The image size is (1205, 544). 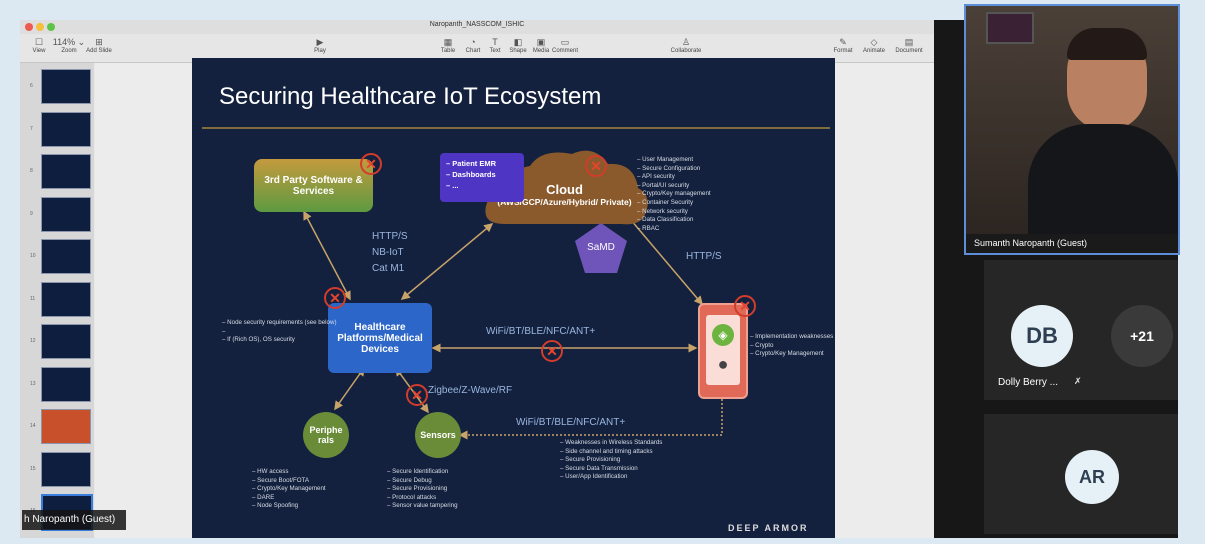 I want to click on node-security-item: Node security requirements (see below), so click(x=279, y=323).